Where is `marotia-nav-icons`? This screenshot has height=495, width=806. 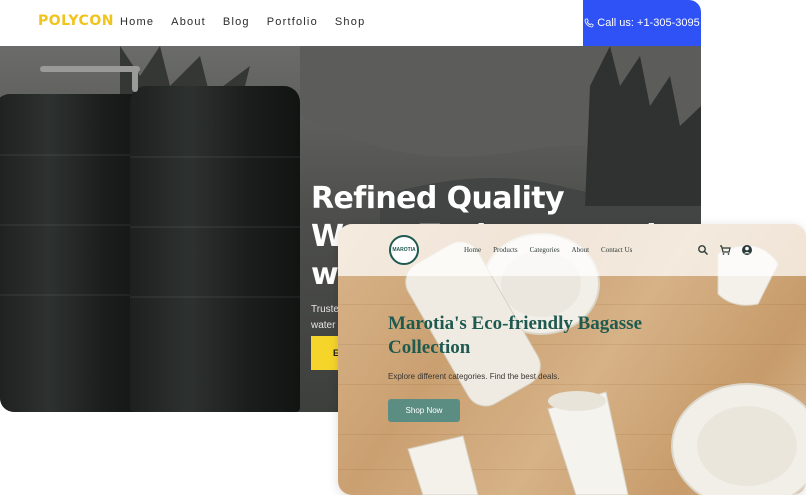
marotia-nav-icons is located at coordinates (725, 249).